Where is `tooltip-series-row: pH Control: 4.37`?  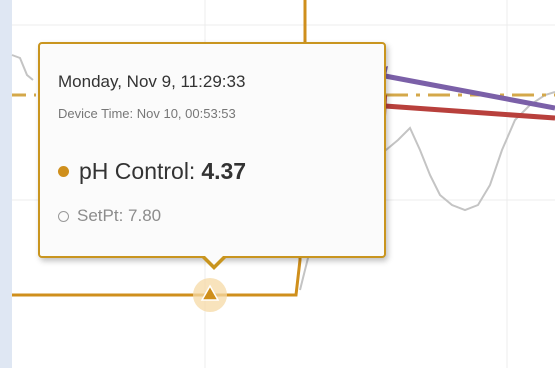 tooltip-series-row: pH Control: 4.37 is located at coordinates (152, 171).